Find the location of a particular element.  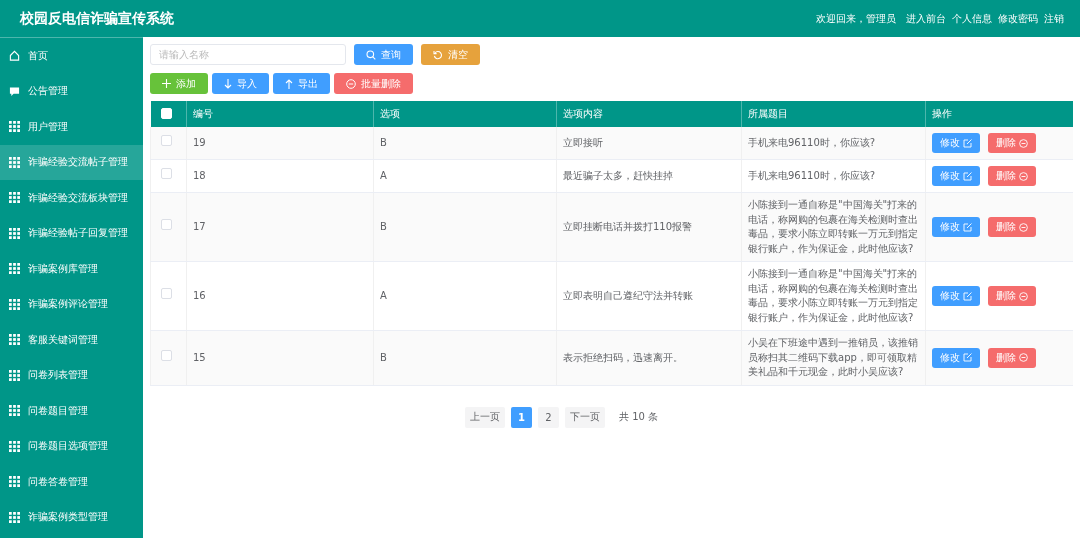

import-button: 导入 is located at coordinates (240, 83).